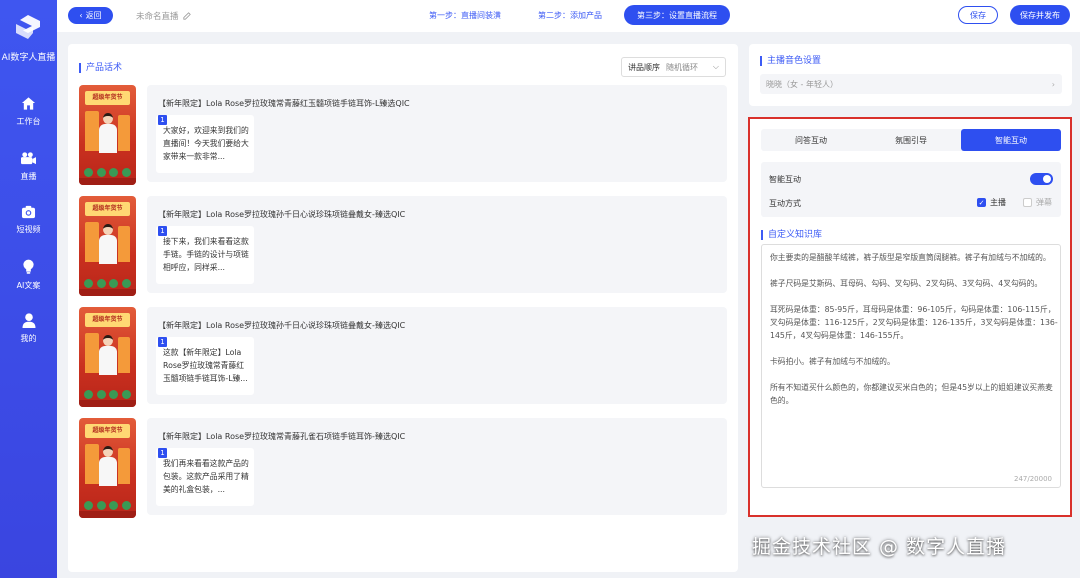 The image size is (1080, 578). I want to click on step-2: 第二步：添加产品, so click(570, 15).